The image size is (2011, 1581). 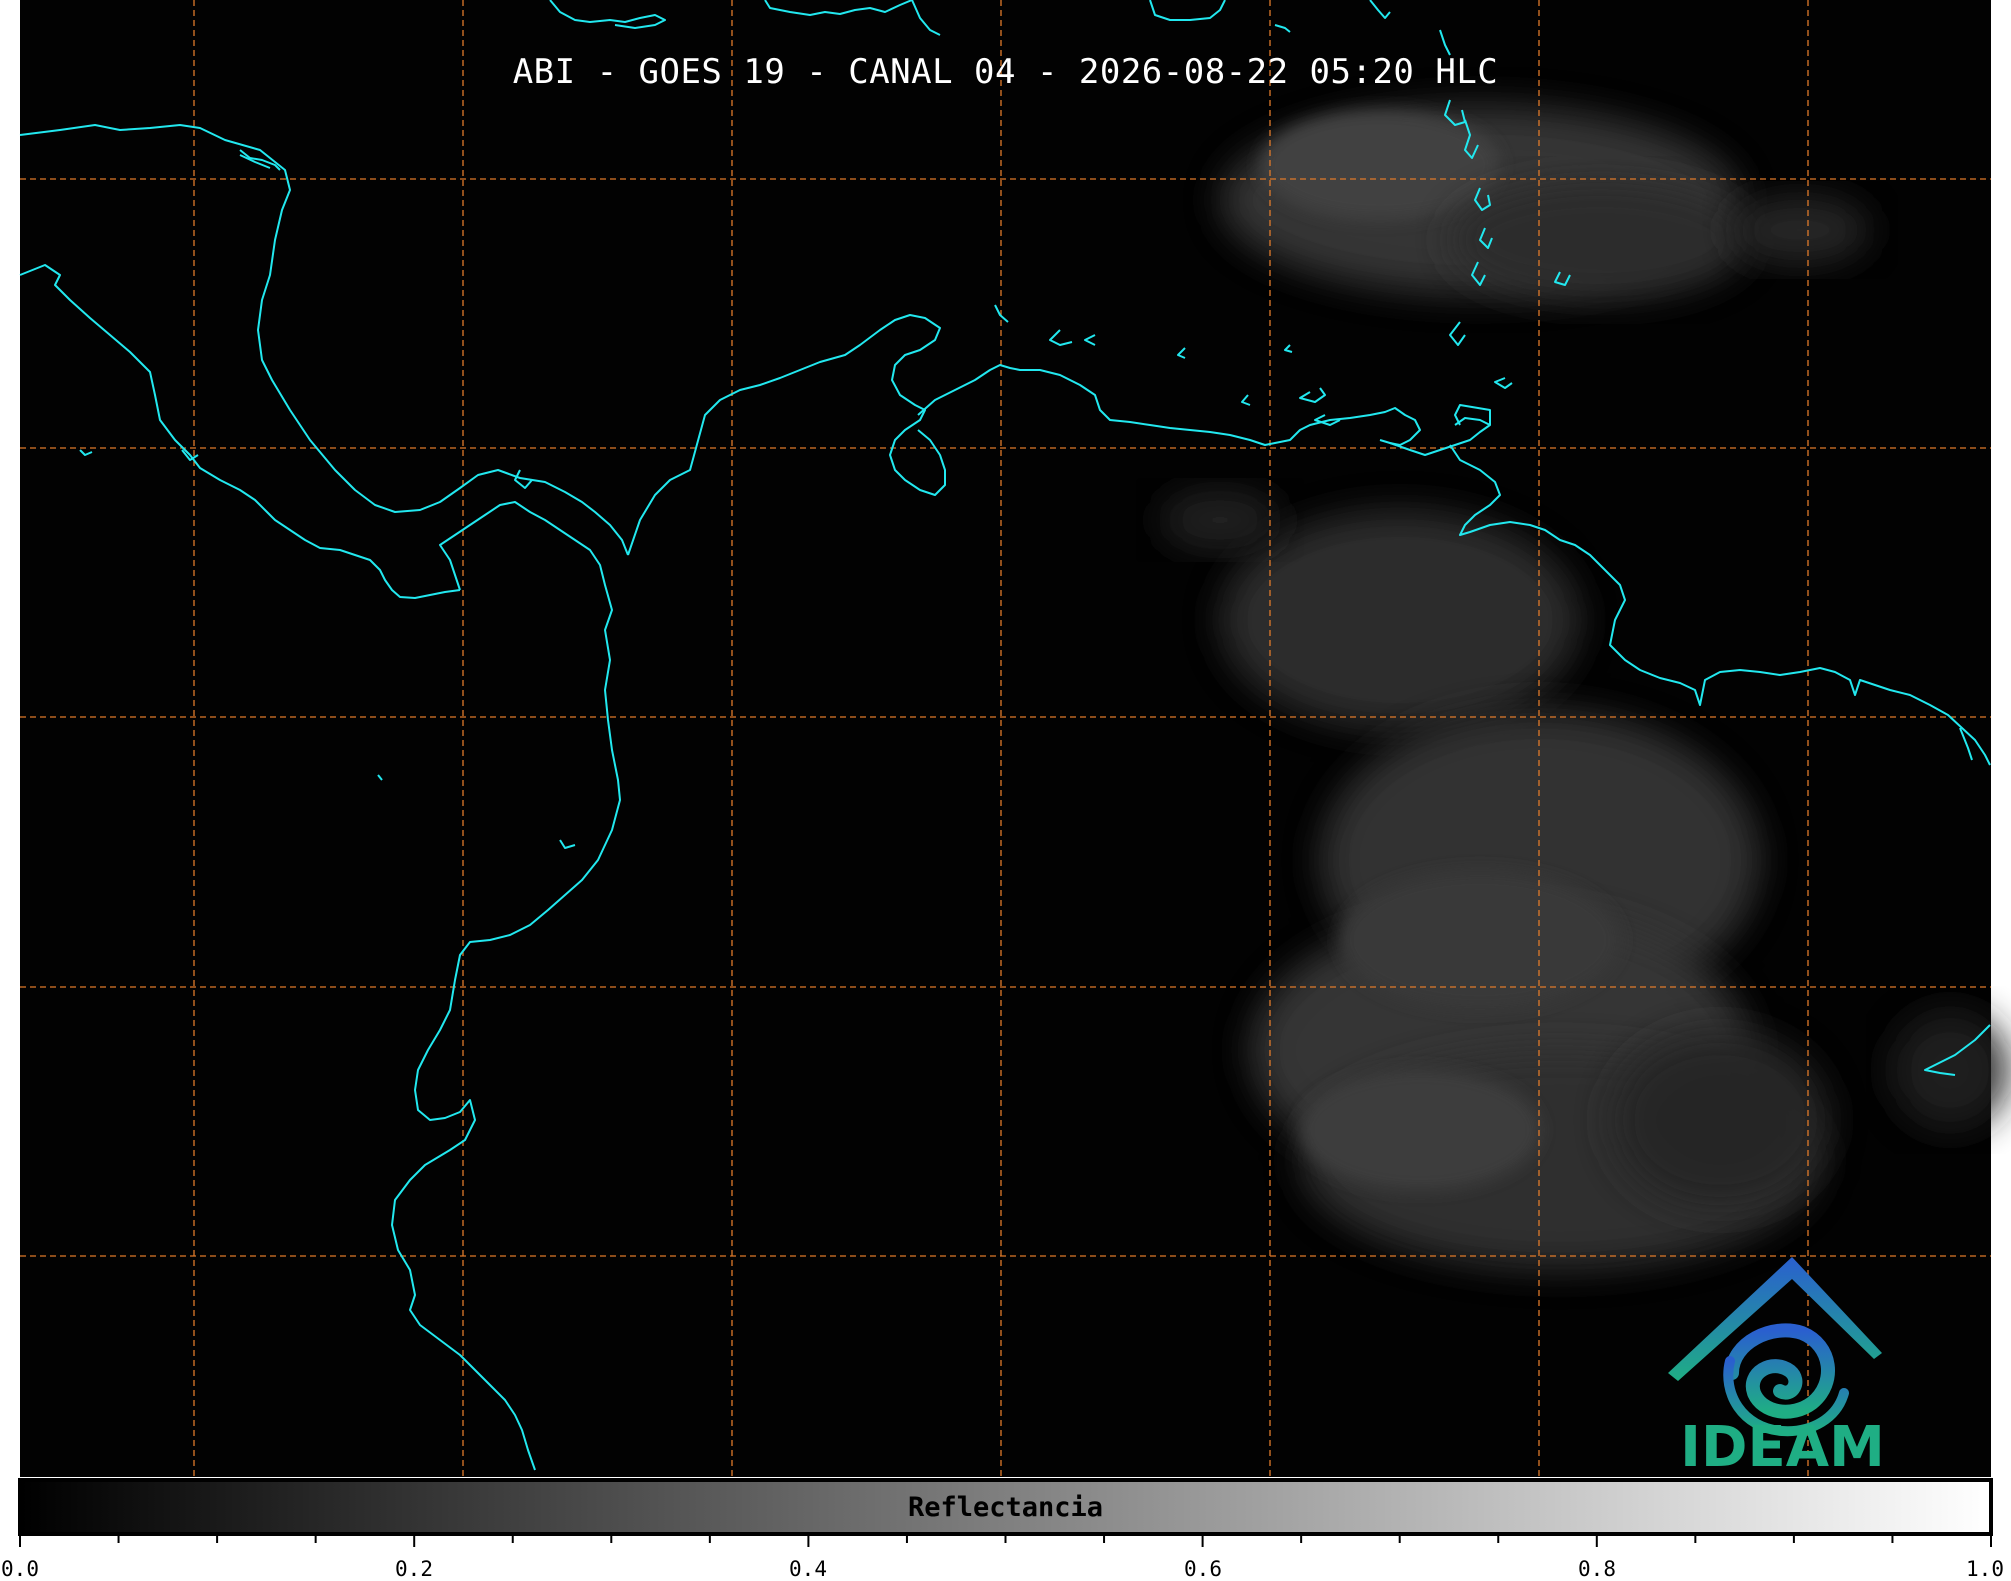 What do you see at coordinates (20, 1569) in the screenshot?
I see `colorbar-tick-label: 0.0` at bounding box center [20, 1569].